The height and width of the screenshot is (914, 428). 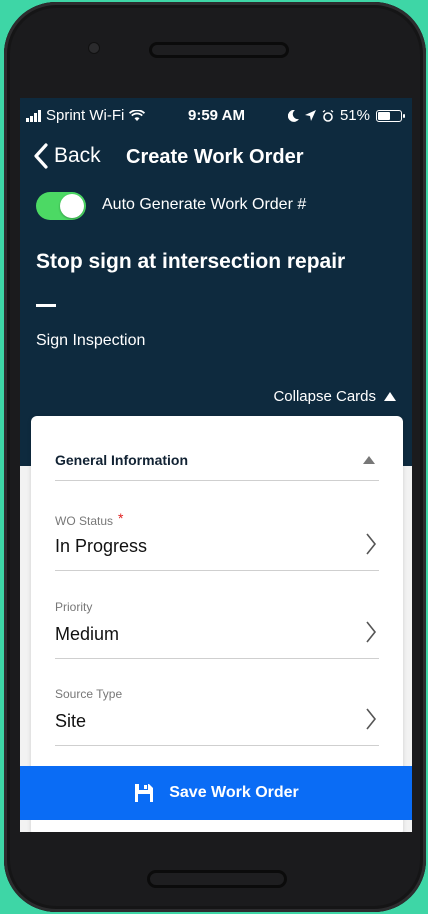 What do you see at coordinates (89, 694) in the screenshot?
I see `field-label: Source Type` at bounding box center [89, 694].